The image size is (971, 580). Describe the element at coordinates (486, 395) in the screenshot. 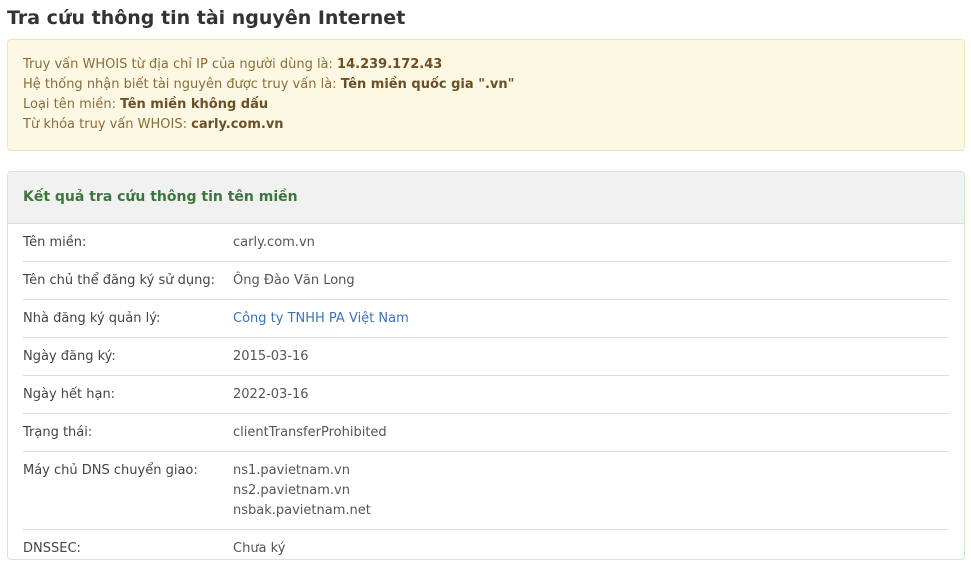

I see `row-expiry-date: Ngày hết hạn: 2022-03-16` at that location.